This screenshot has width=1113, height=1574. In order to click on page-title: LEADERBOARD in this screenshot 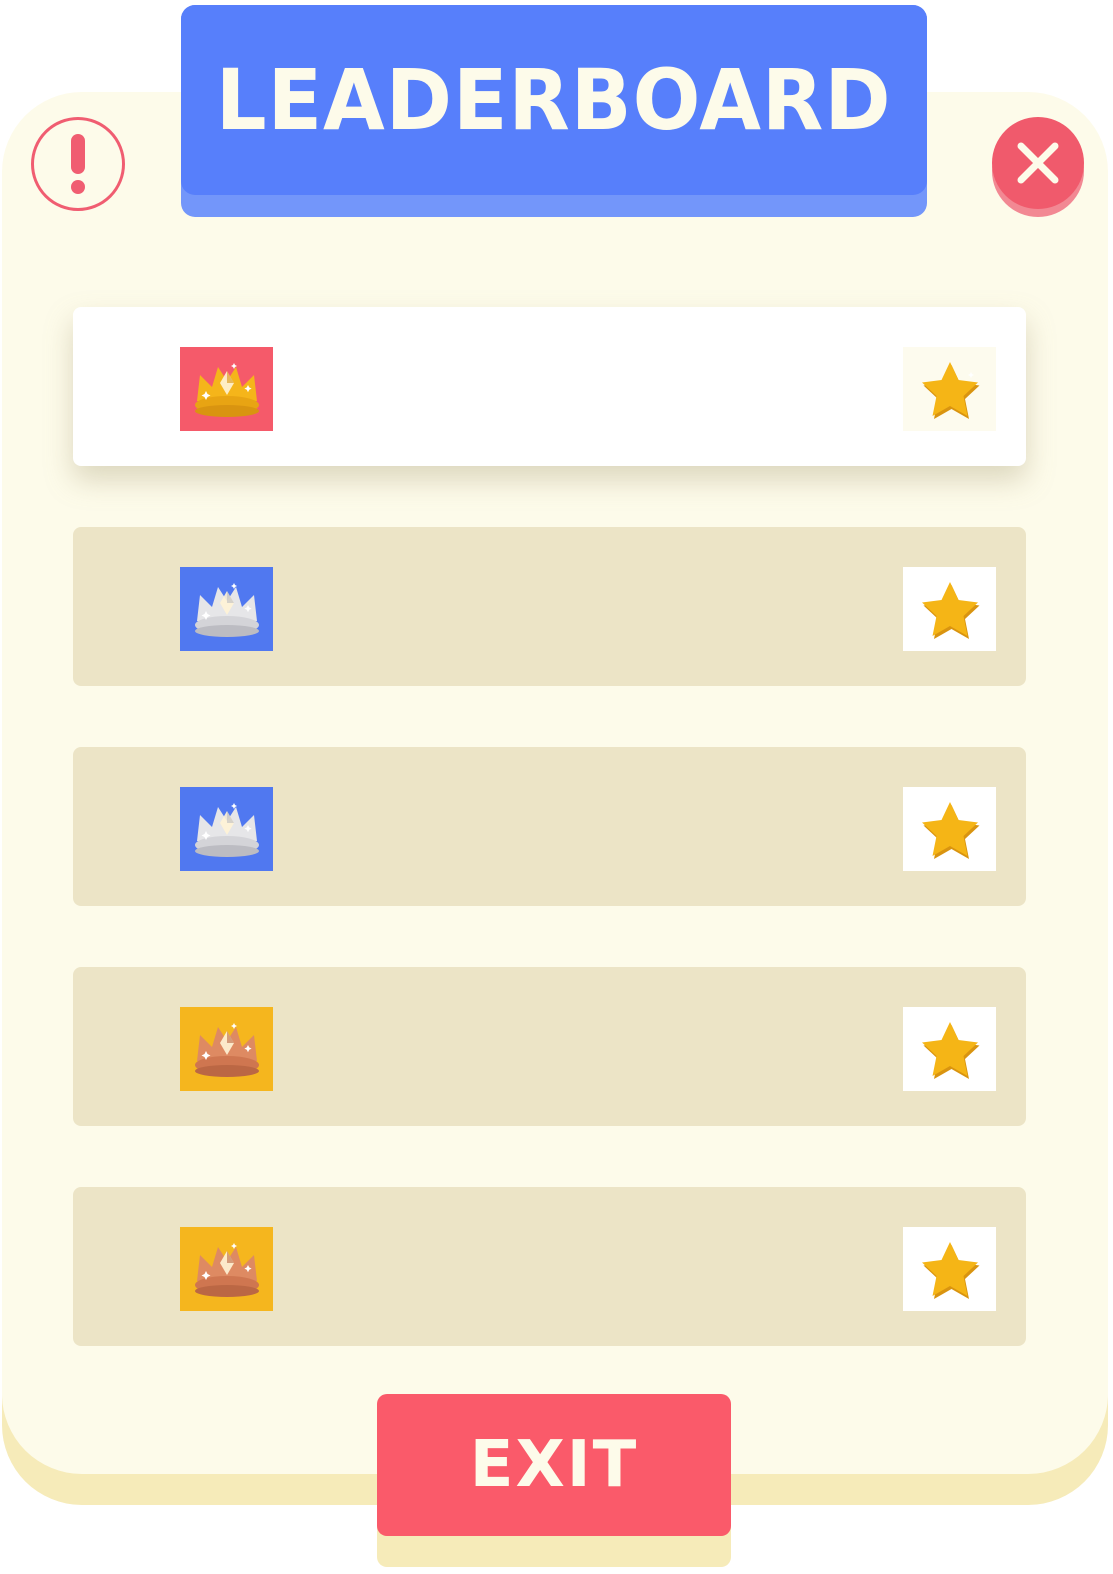, I will do `click(554, 100)`.